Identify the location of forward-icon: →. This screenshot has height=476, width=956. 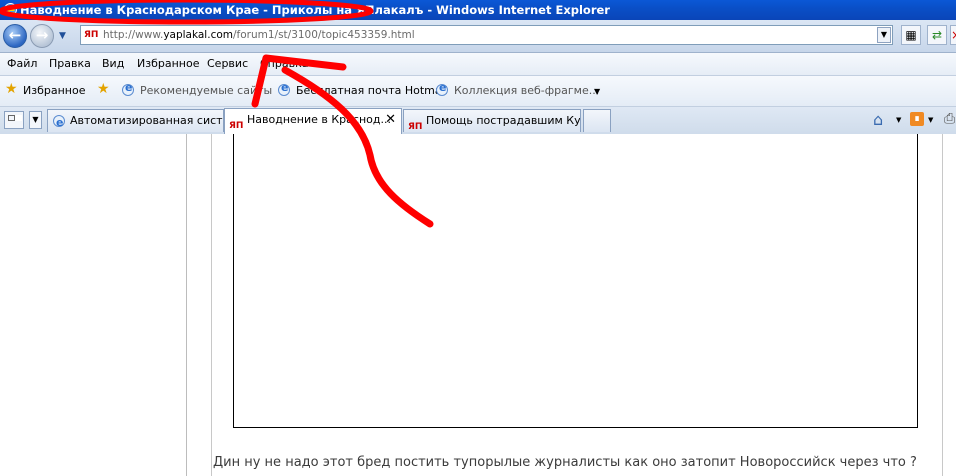
(42, 35).